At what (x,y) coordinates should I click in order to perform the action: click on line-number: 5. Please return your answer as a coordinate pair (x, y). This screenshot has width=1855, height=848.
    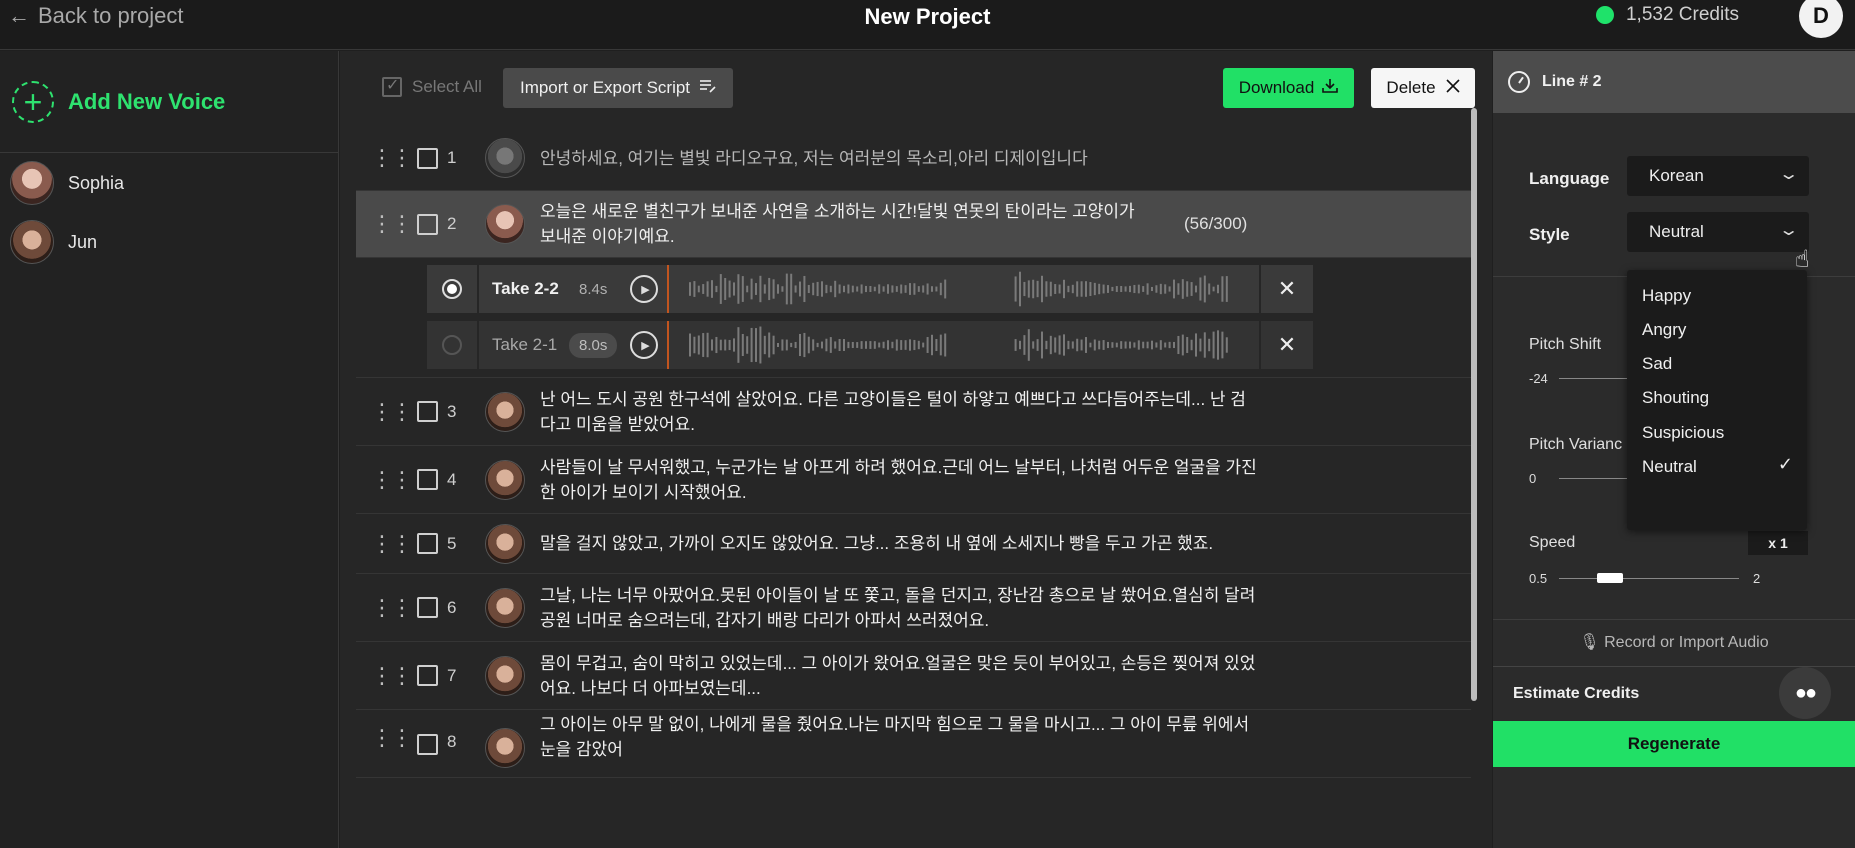
    Looking at the image, I should click on (452, 543).